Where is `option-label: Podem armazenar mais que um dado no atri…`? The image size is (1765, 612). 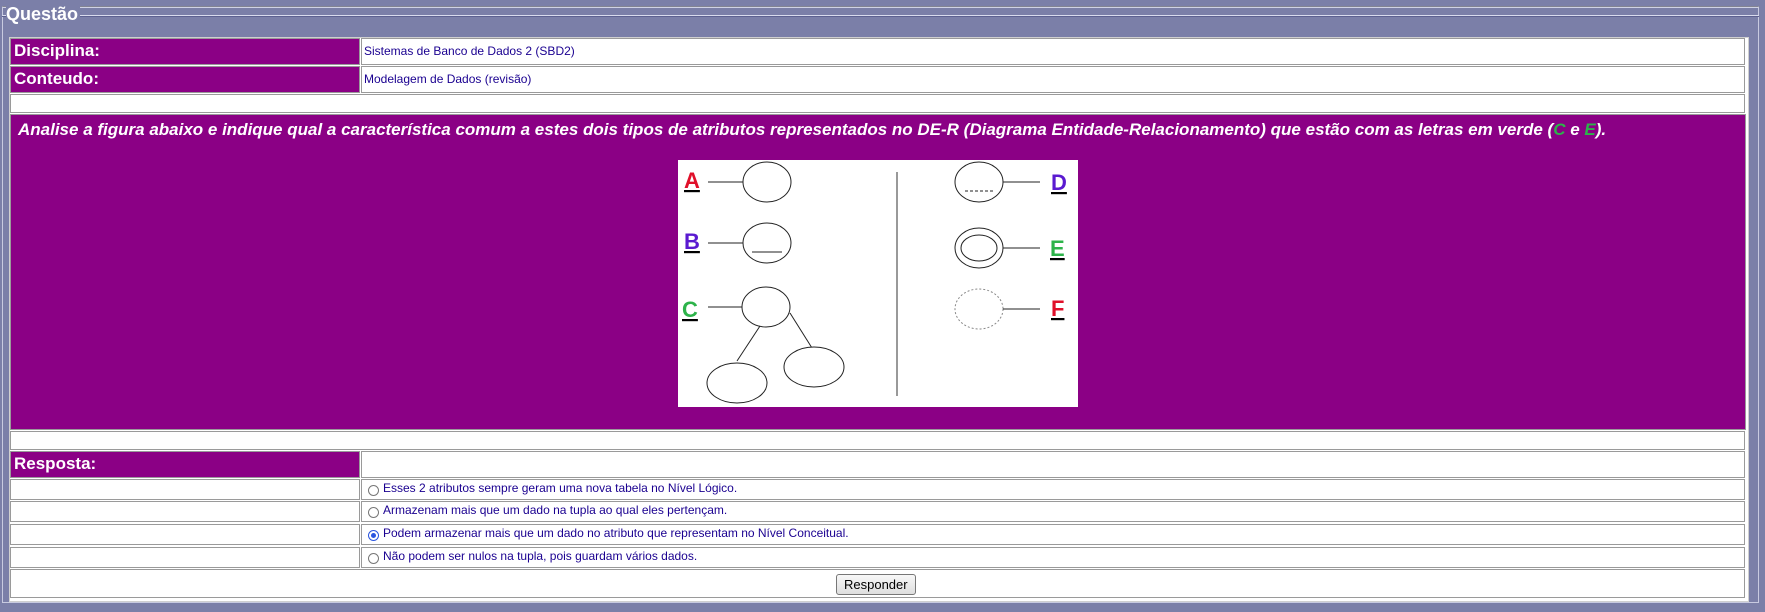 option-label: Podem armazenar mais que um dado no atri… is located at coordinates (616, 533).